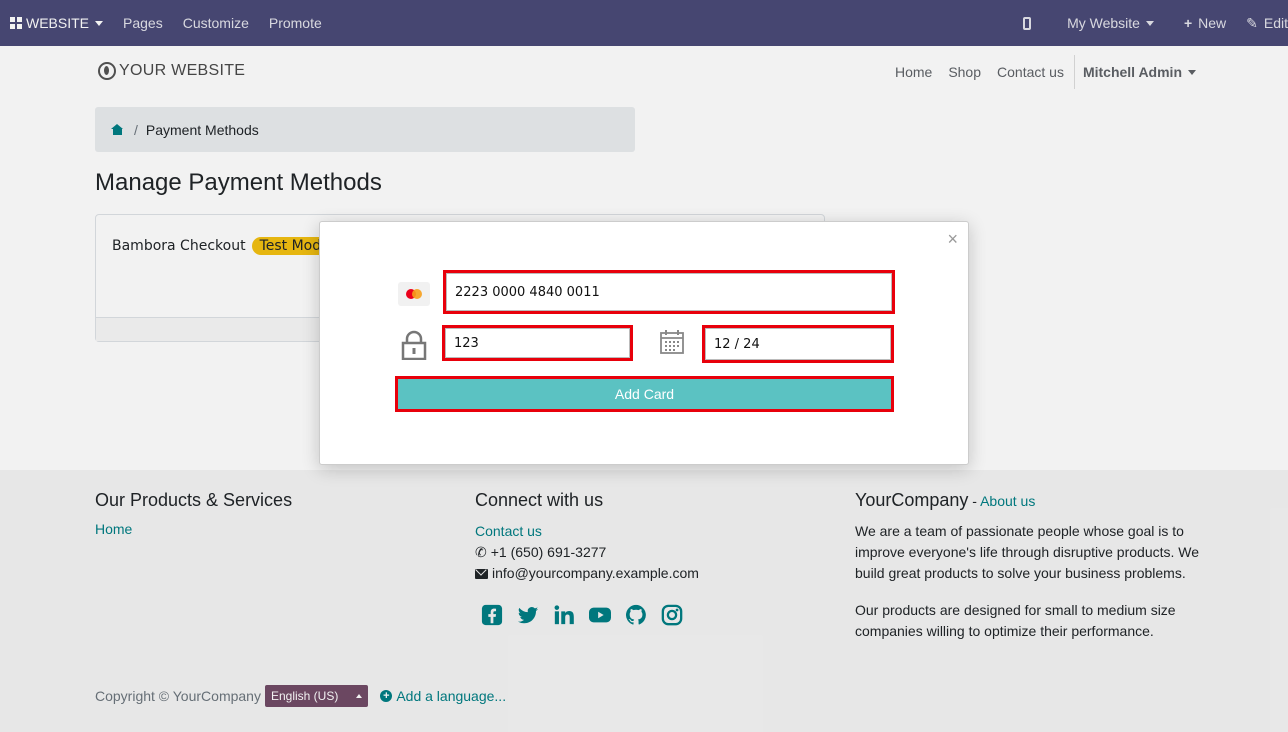  What do you see at coordinates (414, 345) in the screenshot?
I see `lock-icon` at bounding box center [414, 345].